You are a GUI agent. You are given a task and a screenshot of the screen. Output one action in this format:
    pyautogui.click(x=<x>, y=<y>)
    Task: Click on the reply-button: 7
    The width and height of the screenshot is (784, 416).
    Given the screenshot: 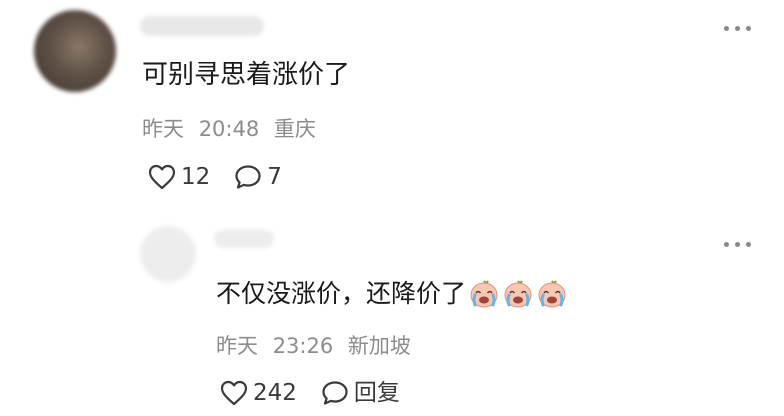 What is the action you would take?
    pyautogui.click(x=258, y=177)
    